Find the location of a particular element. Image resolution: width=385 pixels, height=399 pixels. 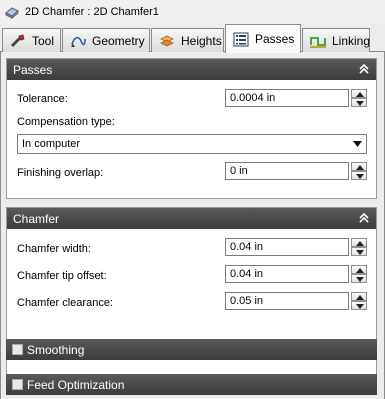

tab-heights-label: Heights is located at coordinates (201, 40).